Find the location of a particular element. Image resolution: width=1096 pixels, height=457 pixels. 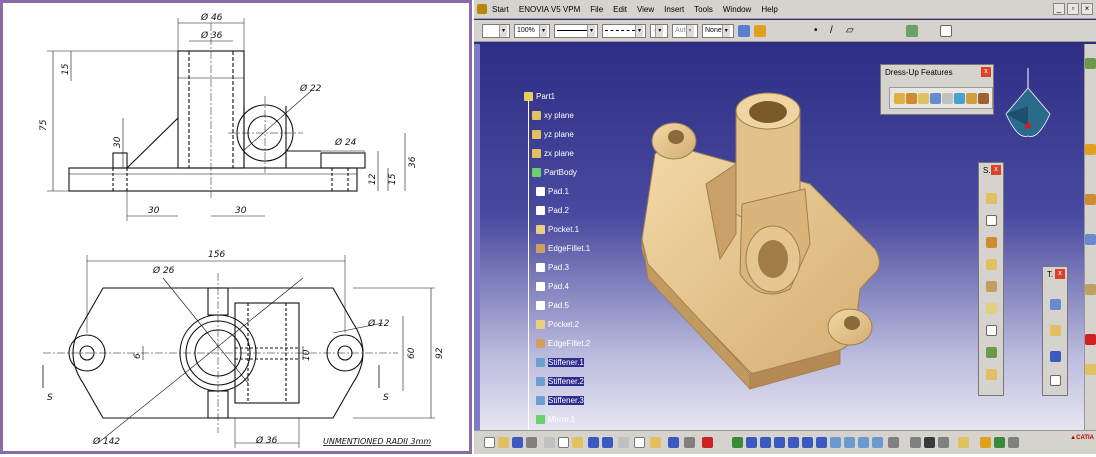

workbench-bottom-icon is located at coordinates (689, 442).